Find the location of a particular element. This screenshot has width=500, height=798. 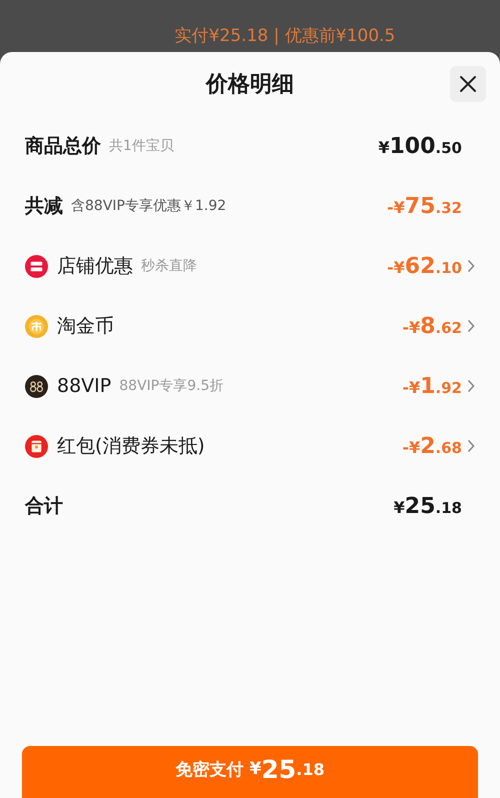

amount: -¥62.10 is located at coordinates (424, 266).